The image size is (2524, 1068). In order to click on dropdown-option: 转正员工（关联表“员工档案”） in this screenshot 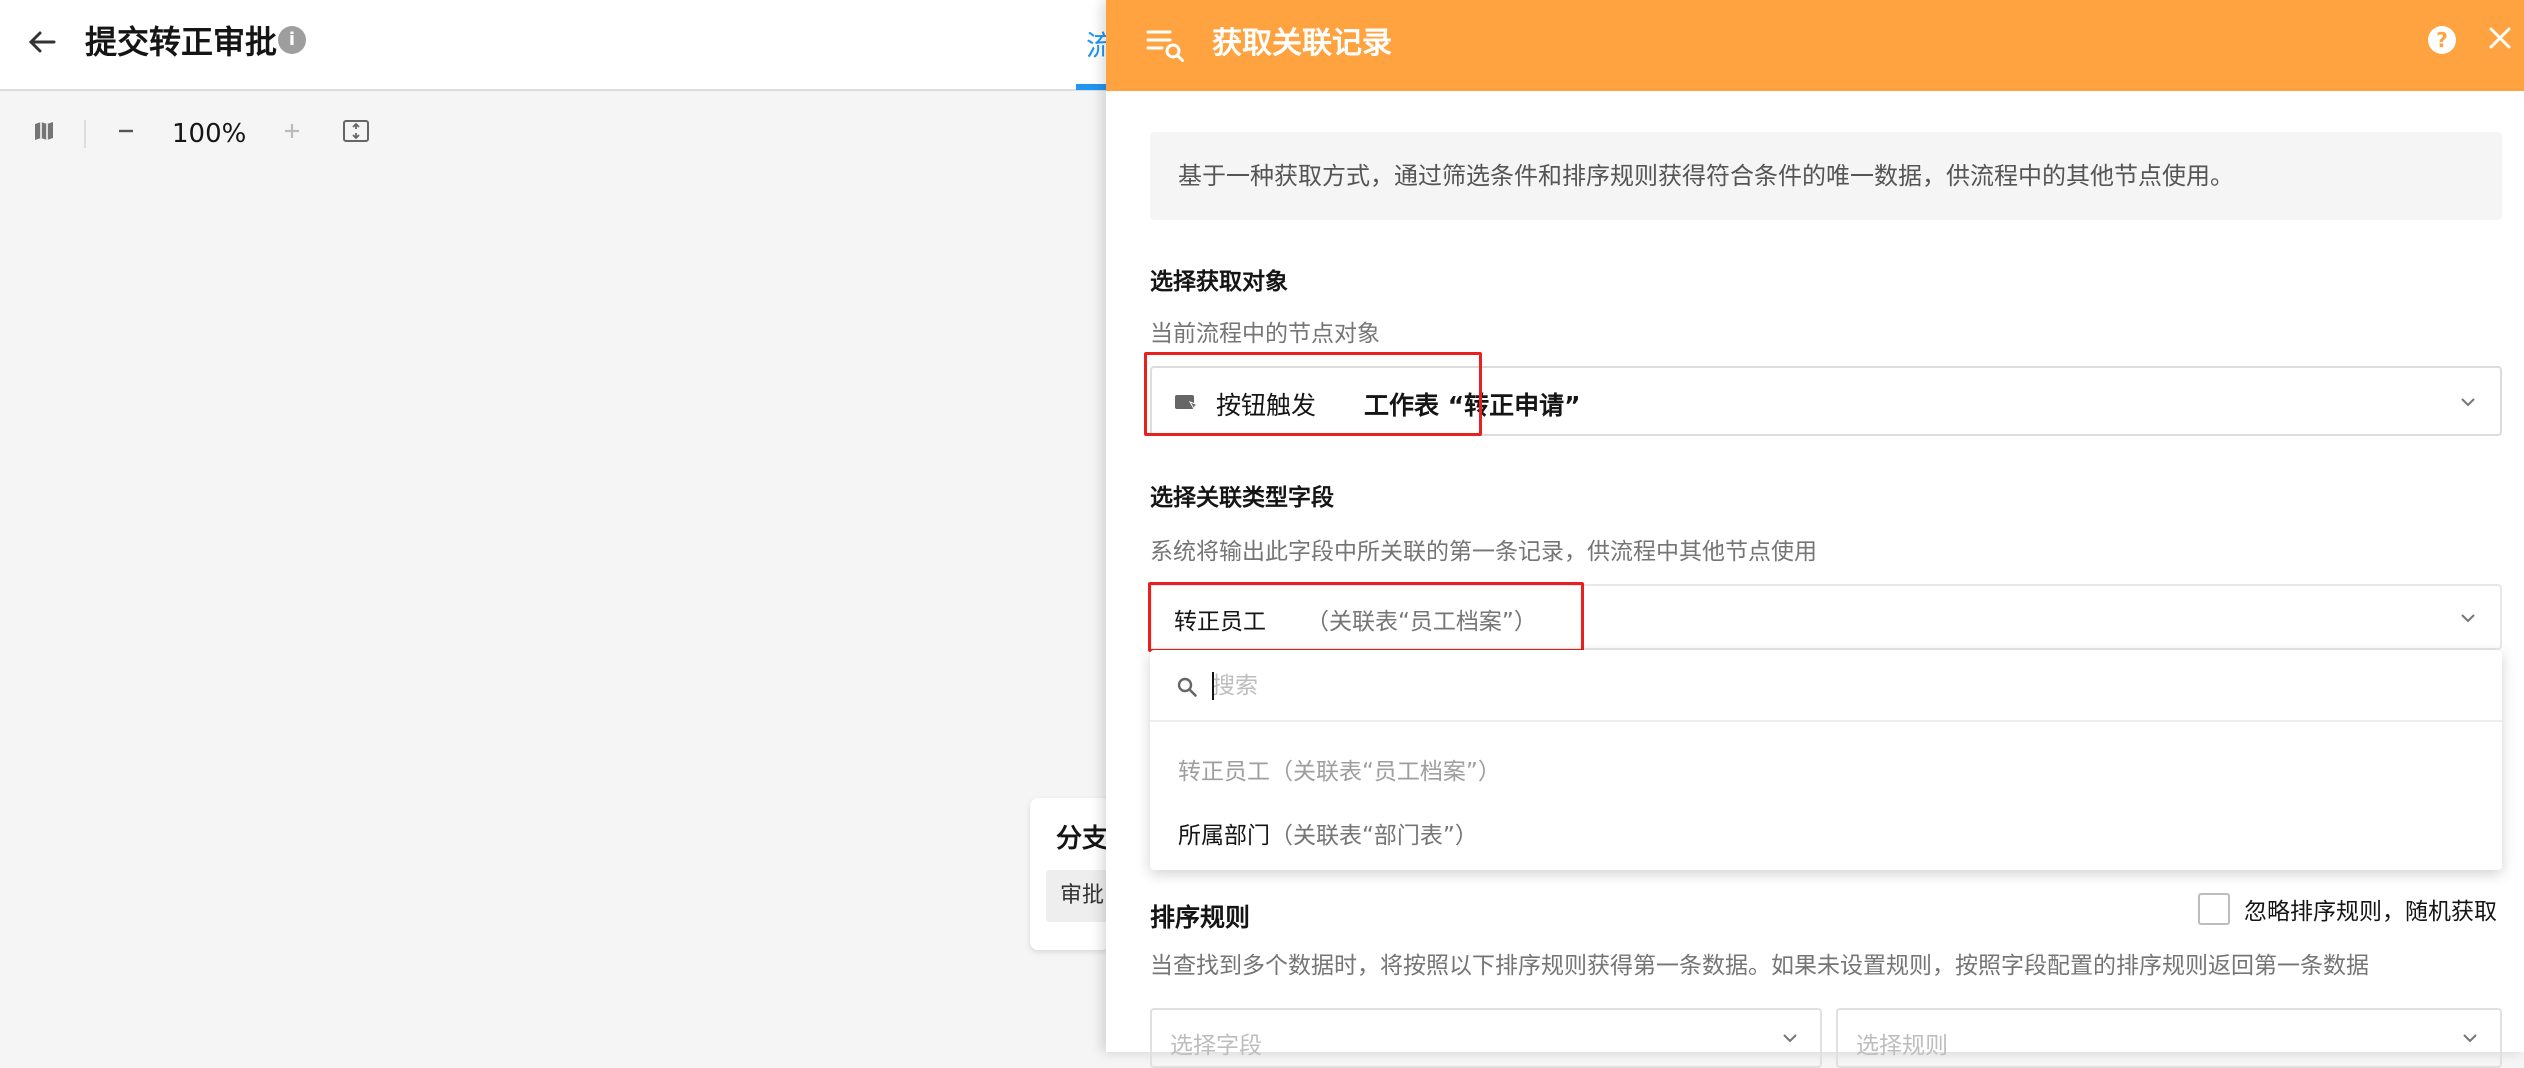, I will do `click(1826, 772)`.